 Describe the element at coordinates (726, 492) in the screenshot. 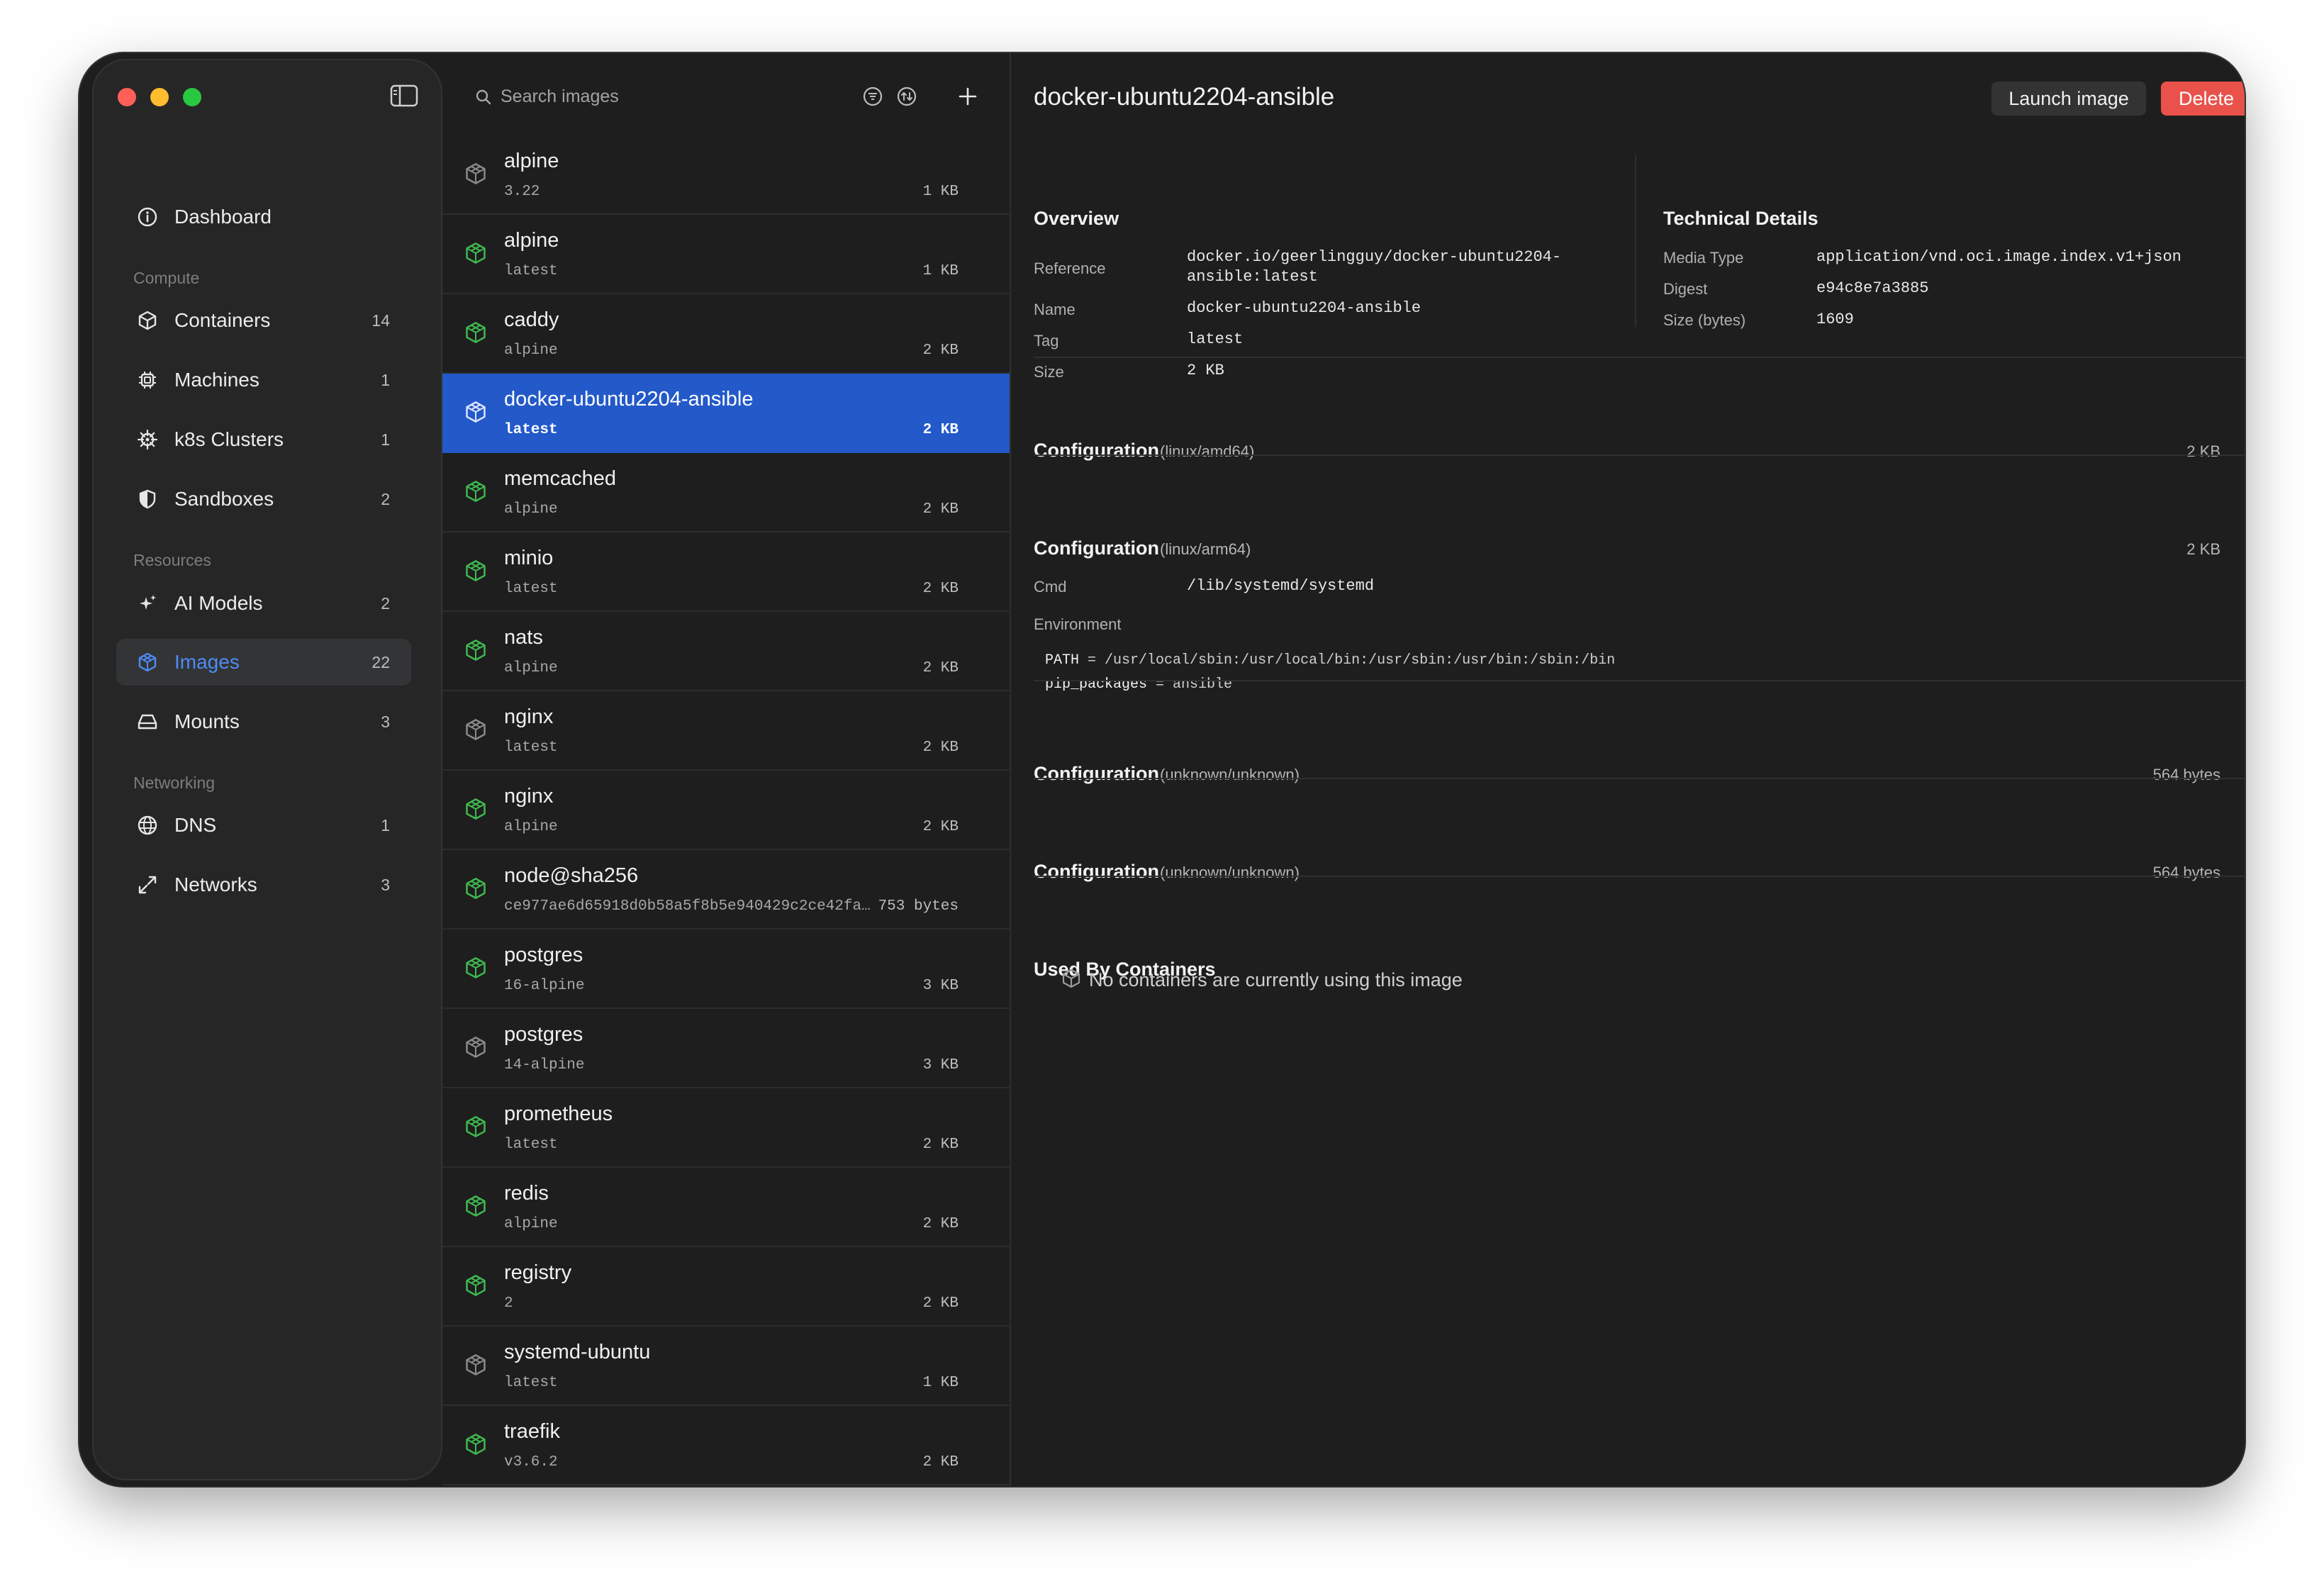

I see `image-row: memcached alpine 2 KB` at that location.